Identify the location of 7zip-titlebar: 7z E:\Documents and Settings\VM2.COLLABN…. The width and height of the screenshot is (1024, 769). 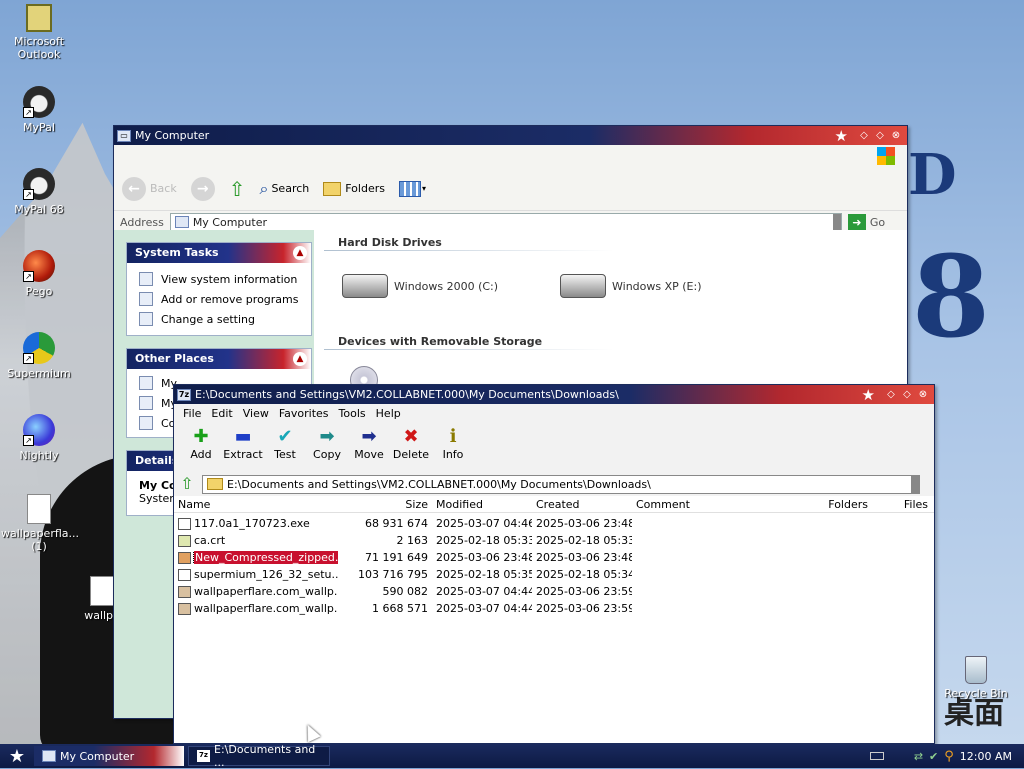
(554, 394).